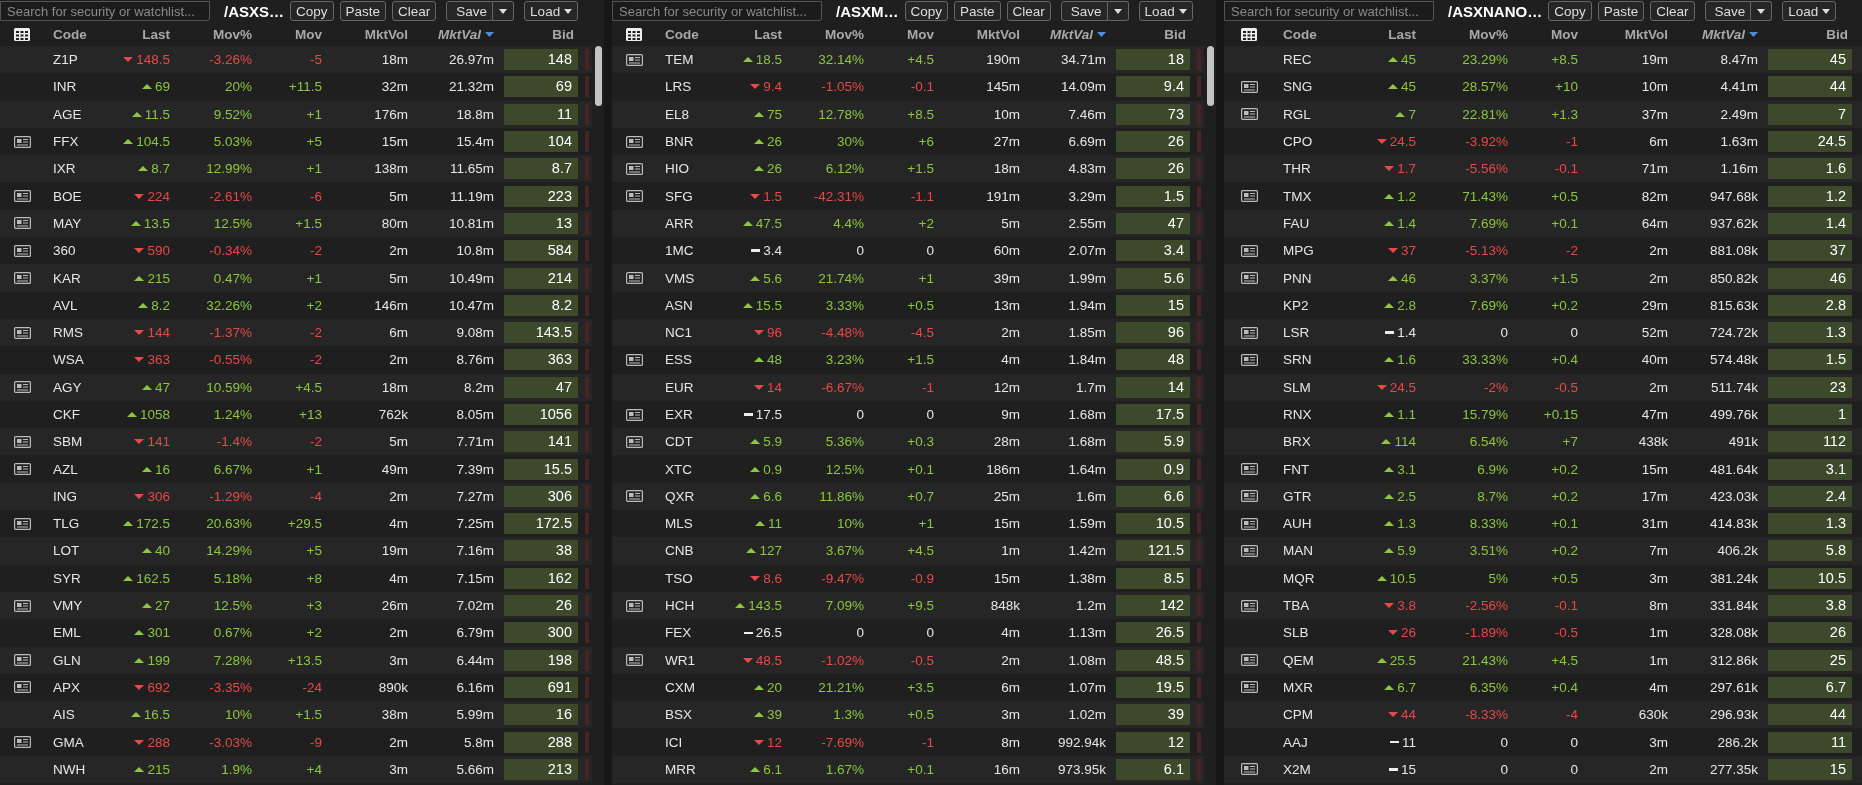  Describe the element at coordinates (1543, 332) in the screenshot. I see `table-row: LSR 1.4 0 0 52m 724.72k 1.3` at that location.